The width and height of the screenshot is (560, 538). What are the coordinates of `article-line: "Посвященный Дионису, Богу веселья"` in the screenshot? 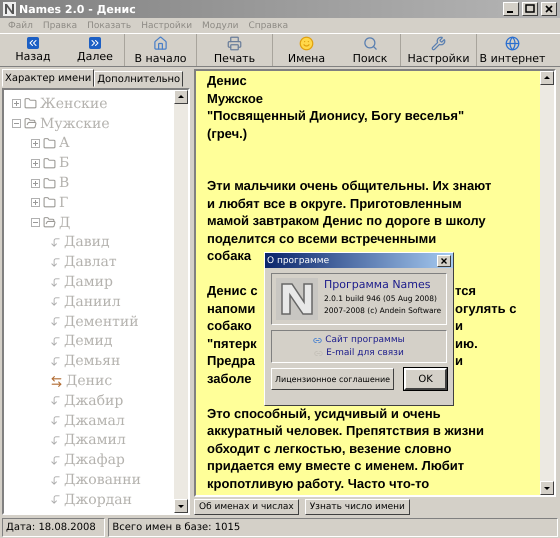 It's located at (335, 116).